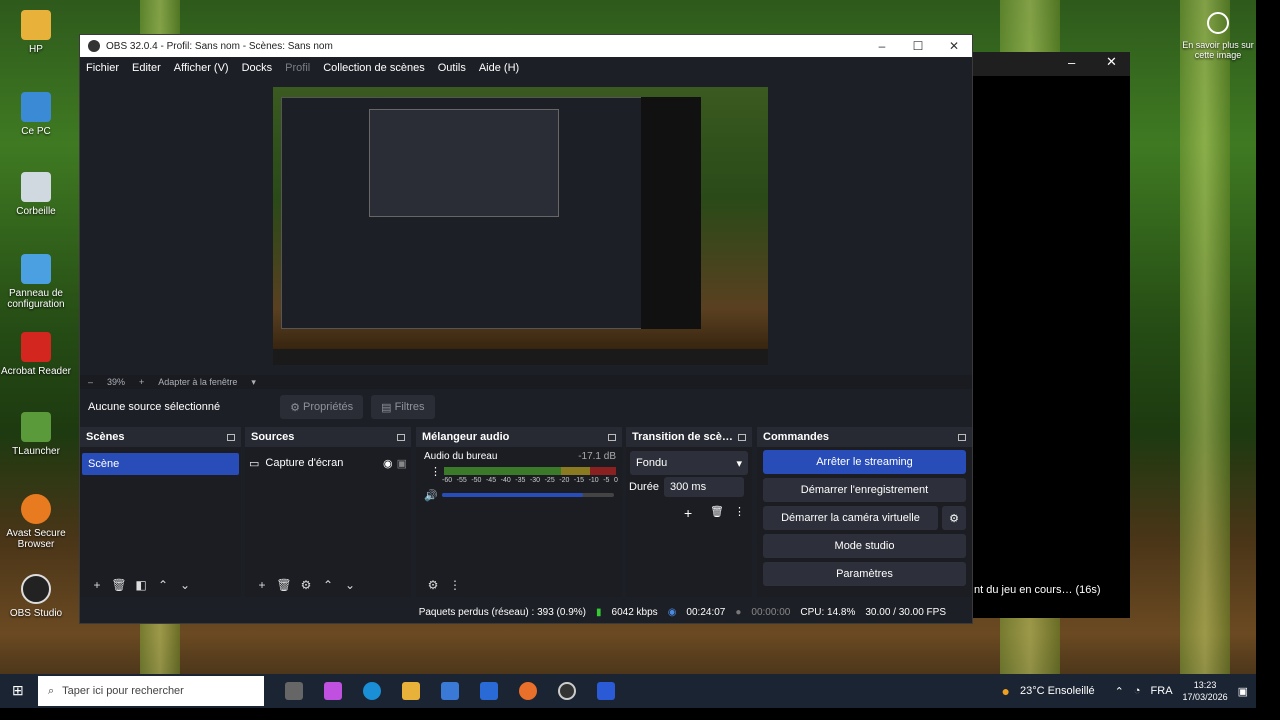 Image resolution: width=1280 pixels, height=720 pixels. What do you see at coordinates (864, 546) in the screenshot?
I see `studio-mode-button: Mode studio` at bounding box center [864, 546].